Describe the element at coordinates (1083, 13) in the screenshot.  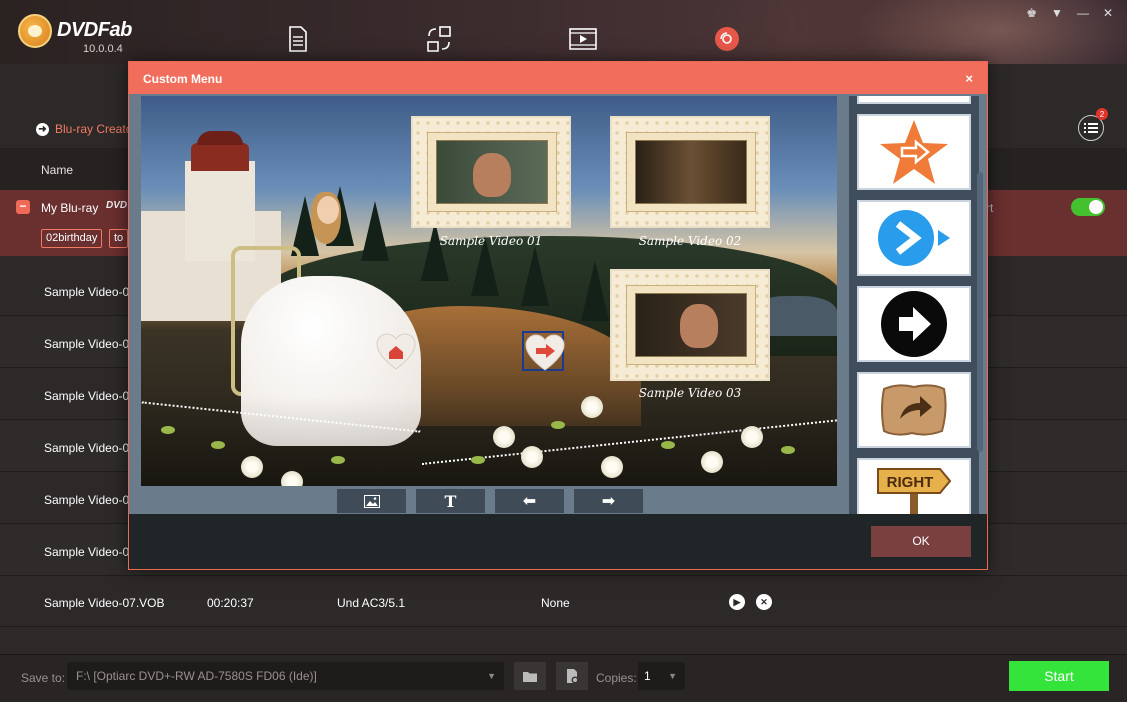
I see `minimize-icon: —` at that location.